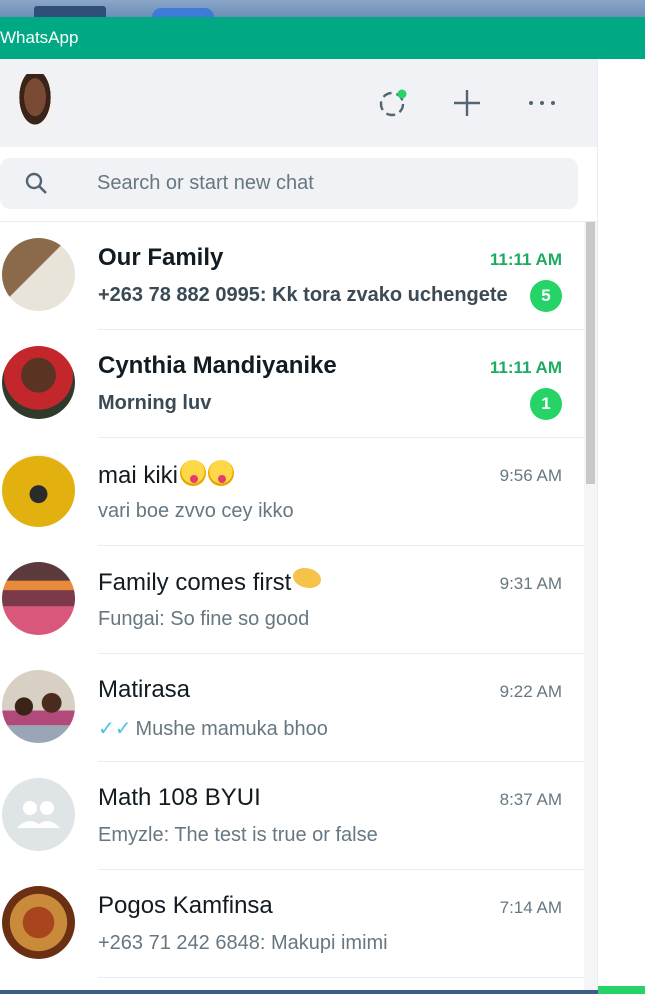 The image size is (645, 994). What do you see at coordinates (196, 511) in the screenshot?
I see `chat-last-message: vari boe zvvo cey ikko` at bounding box center [196, 511].